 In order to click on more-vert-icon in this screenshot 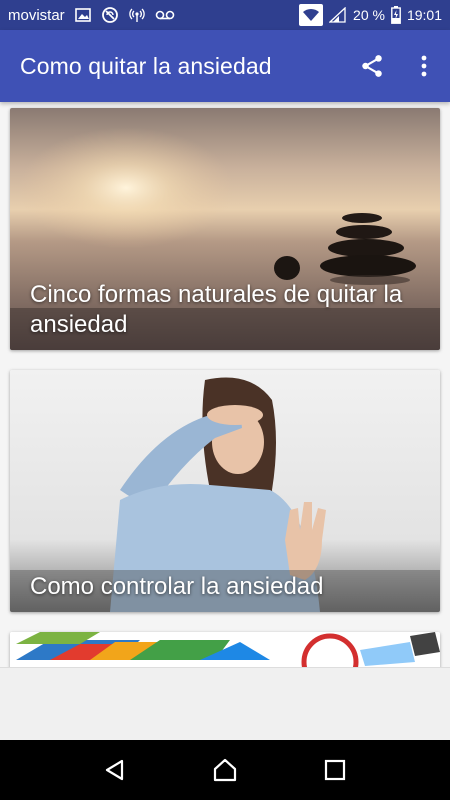, I will do `click(424, 66)`.